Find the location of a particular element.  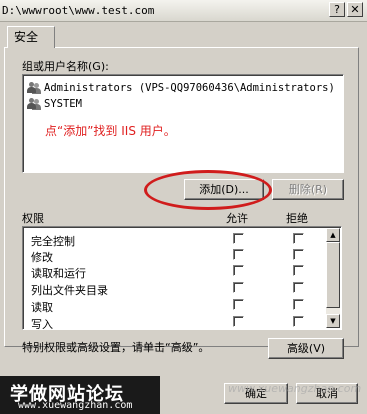

title-bar: D:\wwwroot\www.test.com ? ✕ is located at coordinates (183, 11).